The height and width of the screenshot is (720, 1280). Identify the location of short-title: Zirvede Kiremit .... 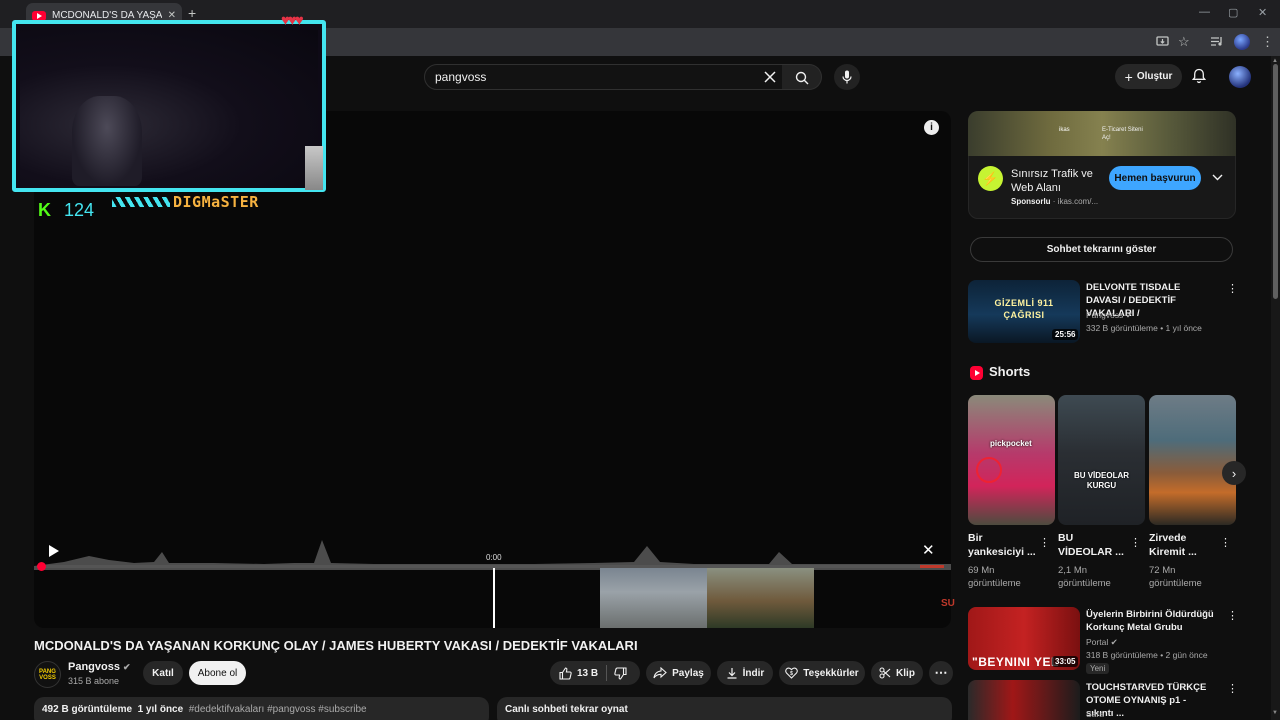
(1185, 545).